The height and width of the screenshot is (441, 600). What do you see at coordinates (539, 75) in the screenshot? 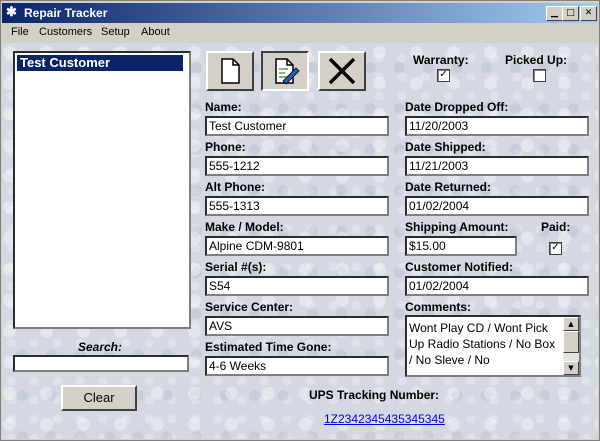
I see `picked-up-checkbox` at bounding box center [539, 75].